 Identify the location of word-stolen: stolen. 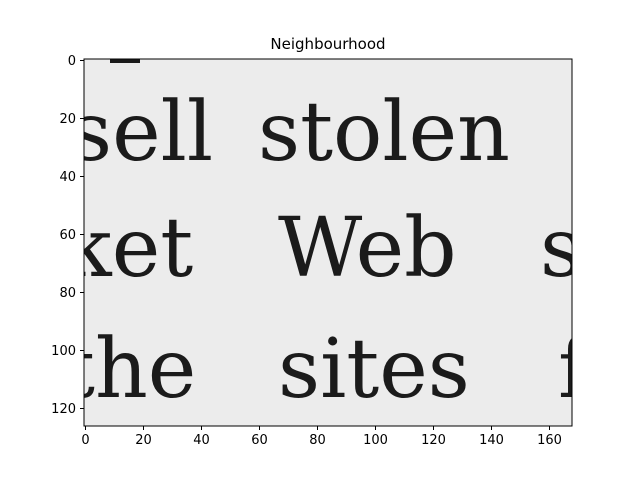
(384, 132).